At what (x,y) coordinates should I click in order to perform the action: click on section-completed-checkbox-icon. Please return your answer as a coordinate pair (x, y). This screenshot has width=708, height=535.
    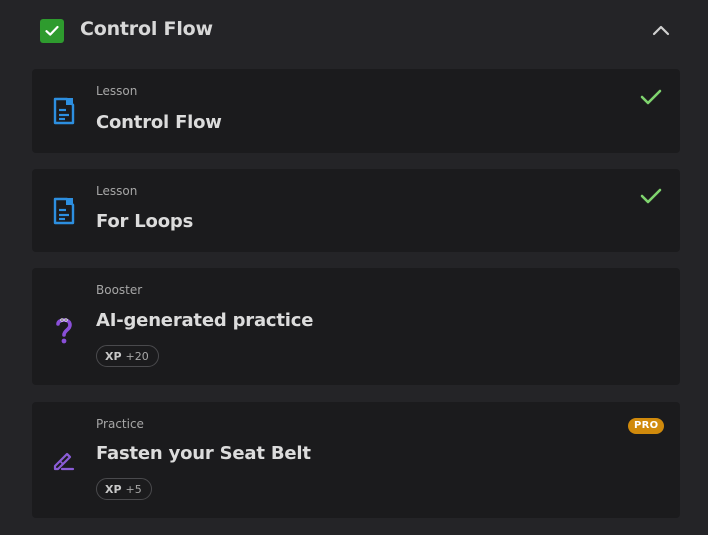
    Looking at the image, I should click on (52, 31).